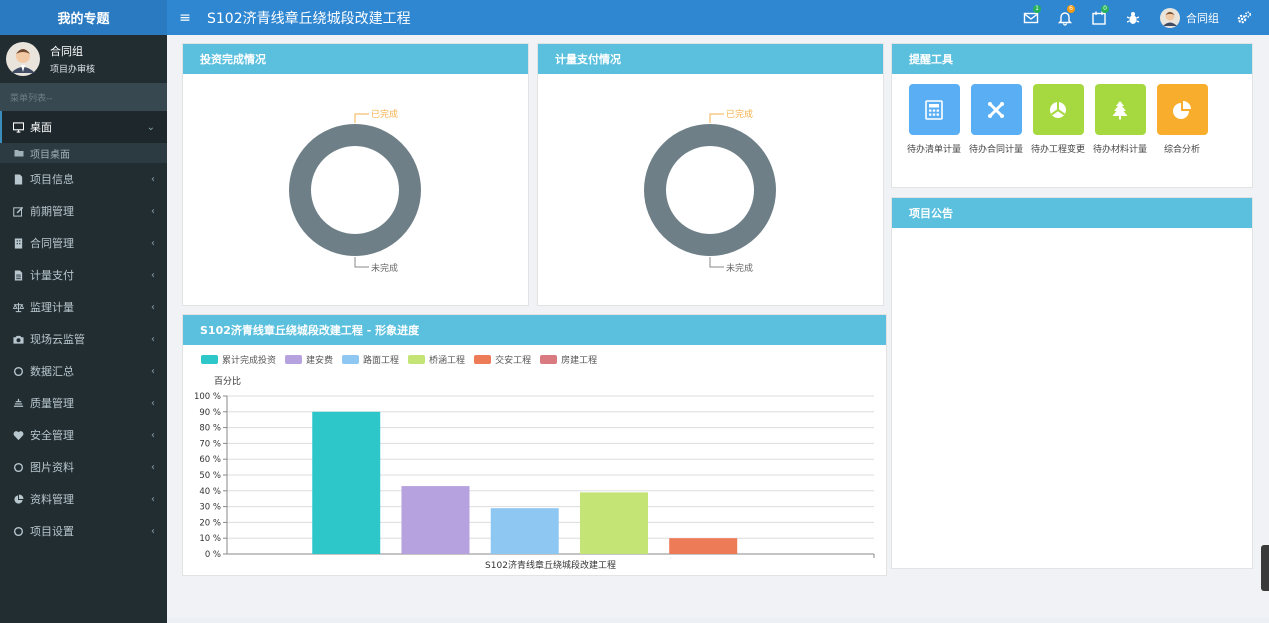 The width and height of the screenshot is (1269, 623). What do you see at coordinates (1065, 17) in the screenshot?
I see `notification-button: 6` at bounding box center [1065, 17].